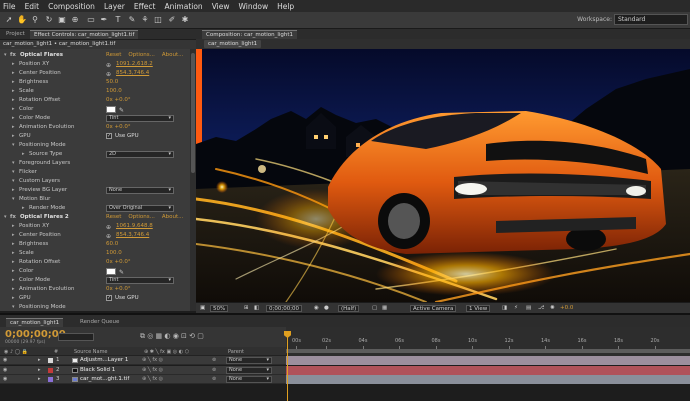  What do you see at coordinates (99, 322) in the screenshot?
I see `tab-render-queue: Render Queue` at bounding box center [99, 322].